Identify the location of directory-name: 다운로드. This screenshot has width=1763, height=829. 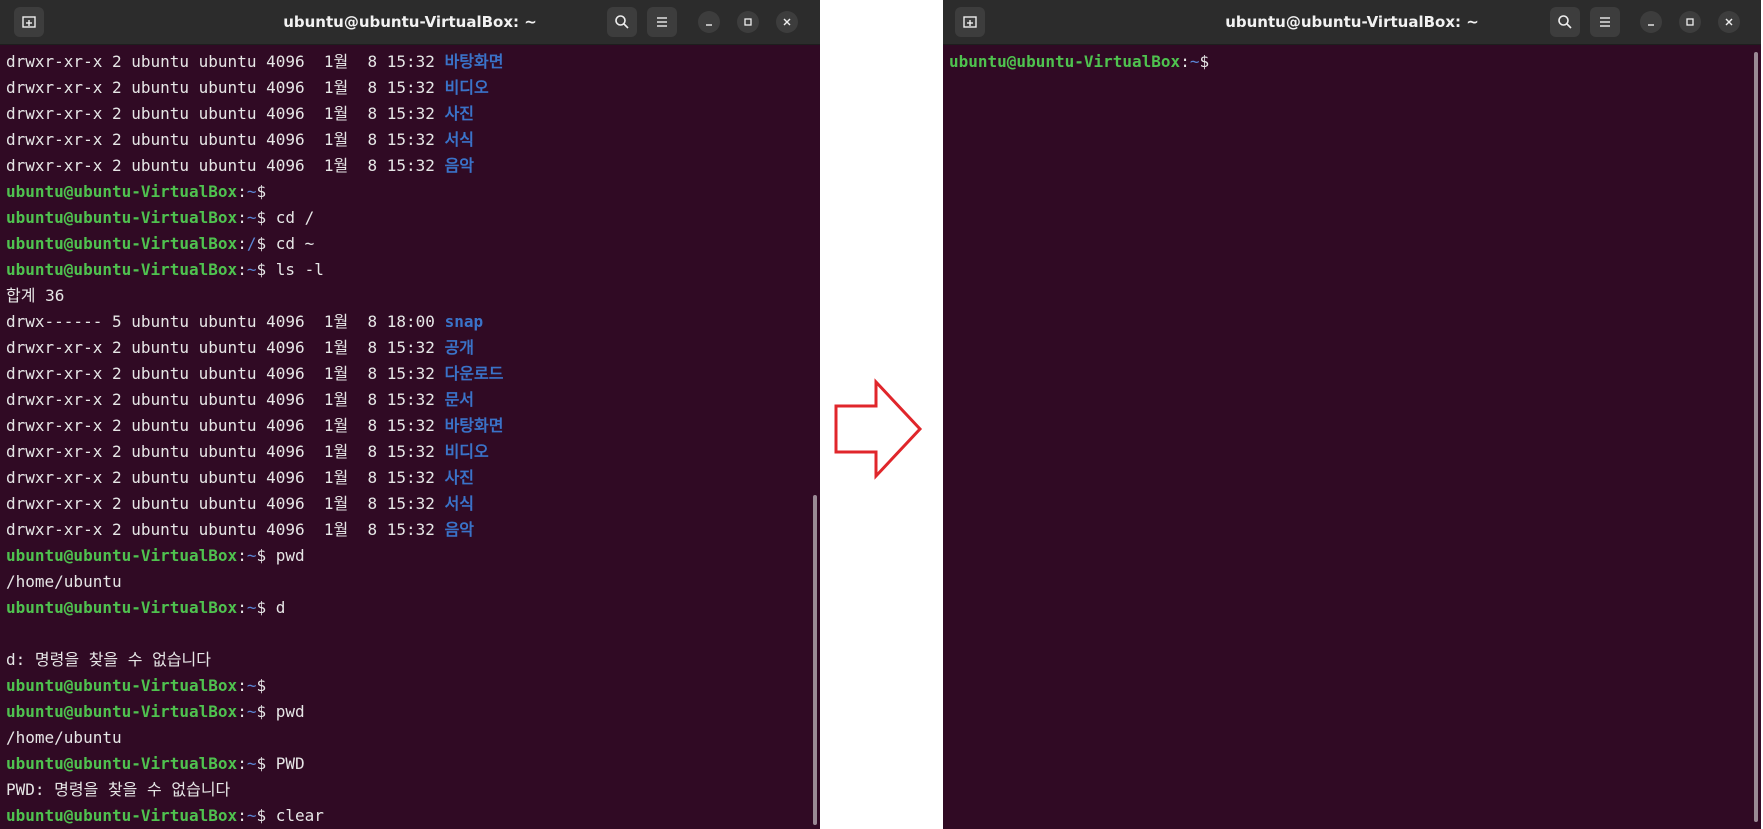
(474, 373).